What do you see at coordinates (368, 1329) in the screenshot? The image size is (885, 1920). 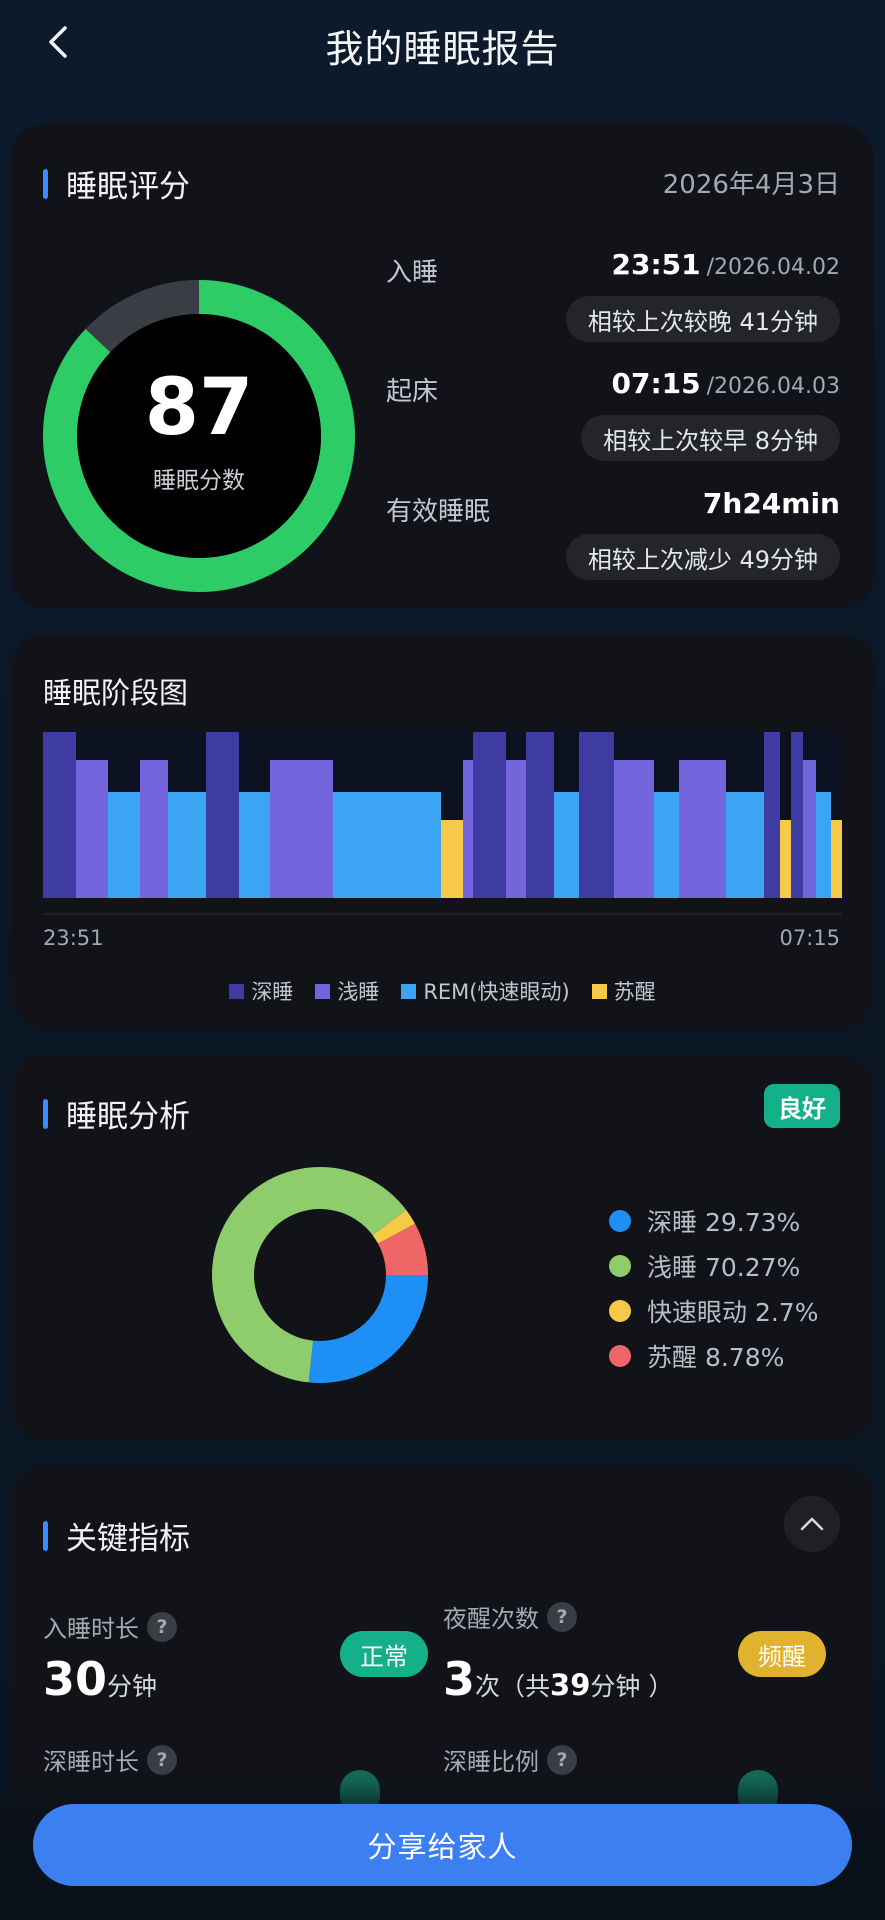 I see `donut-slice-deep` at bounding box center [368, 1329].